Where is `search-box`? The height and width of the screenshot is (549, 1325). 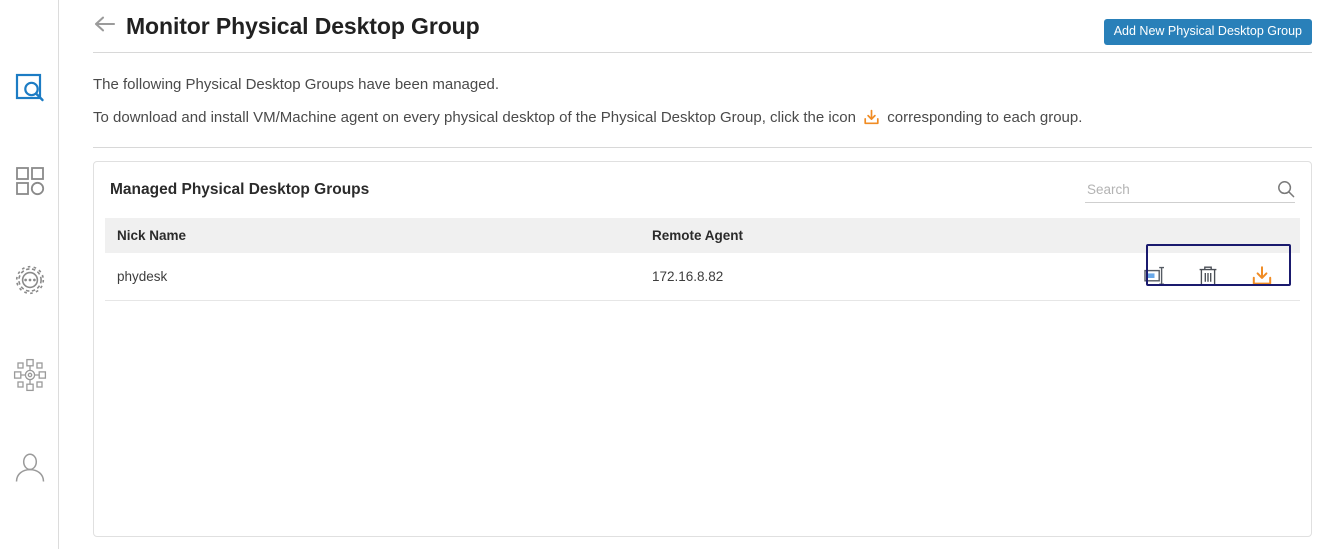 search-box is located at coordinates (1190, 191).